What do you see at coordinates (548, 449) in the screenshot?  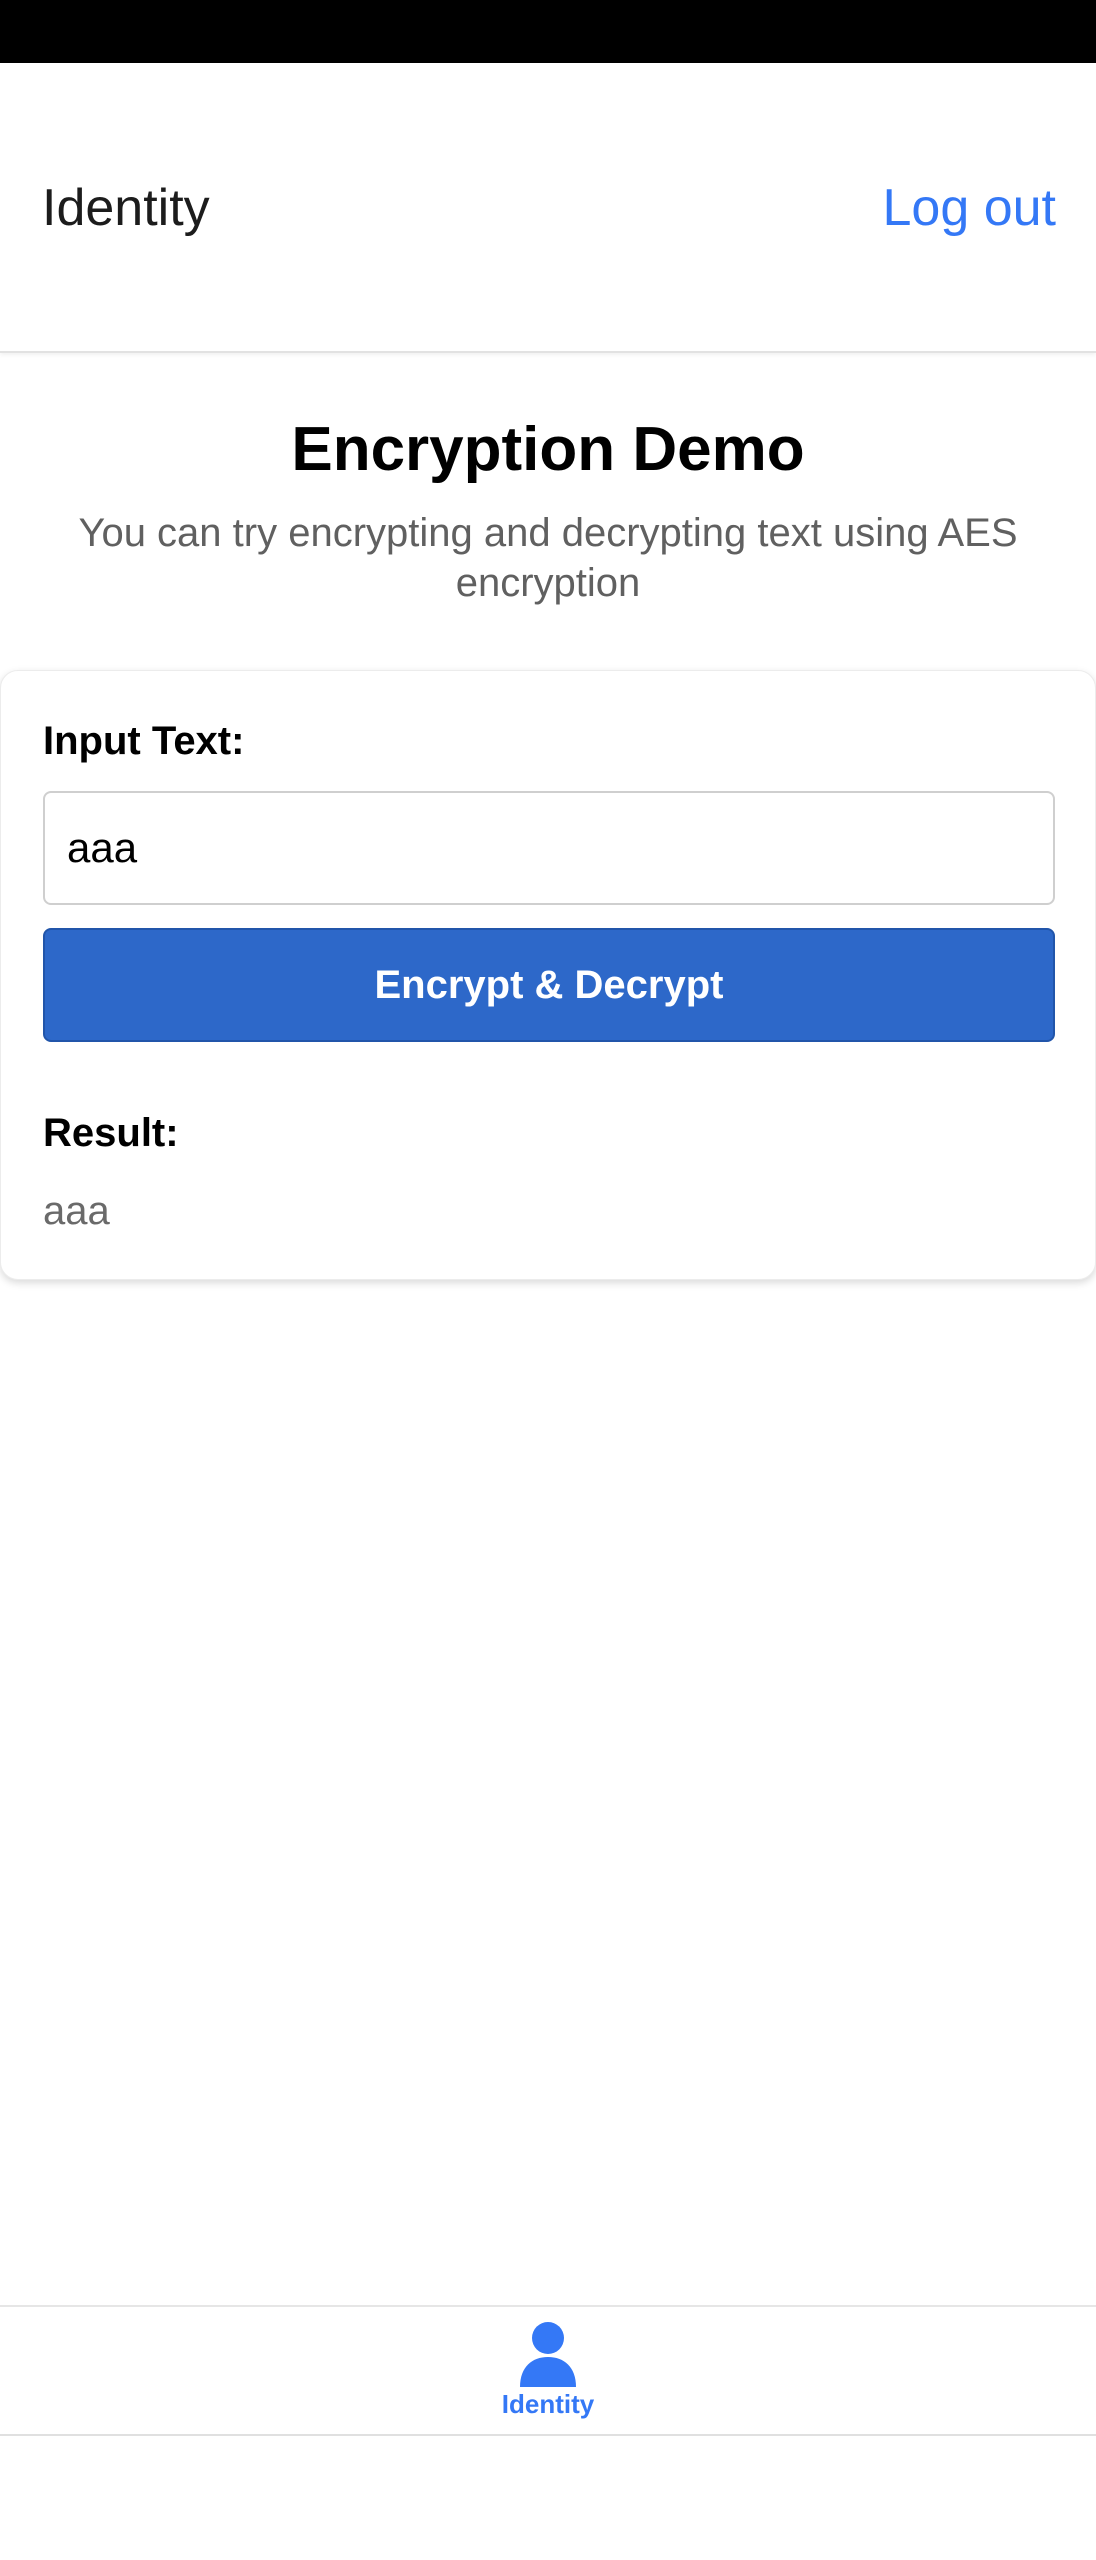 I see `page-title: Encryption Demo` at bounding box center [548, 449].